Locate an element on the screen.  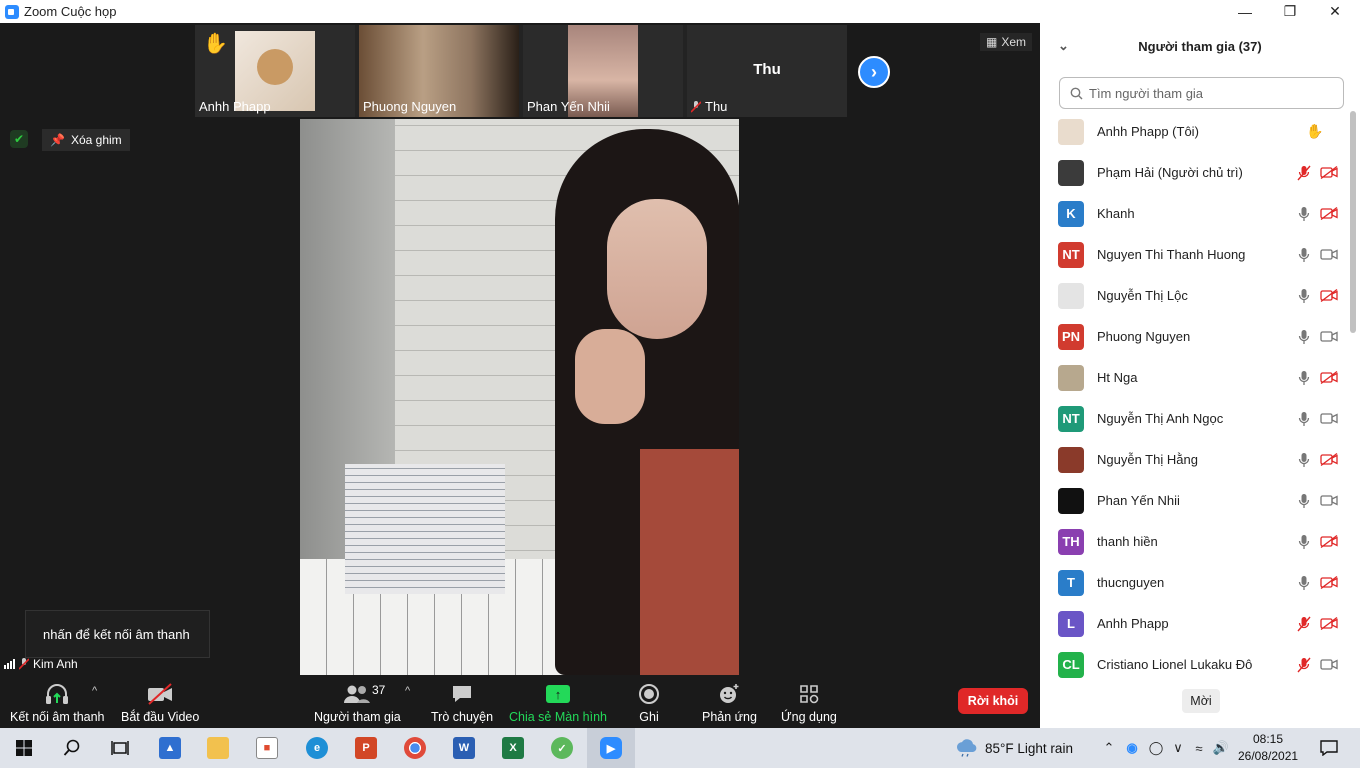
security-shield-icon: ✔ is located at coordinates (19, 139).